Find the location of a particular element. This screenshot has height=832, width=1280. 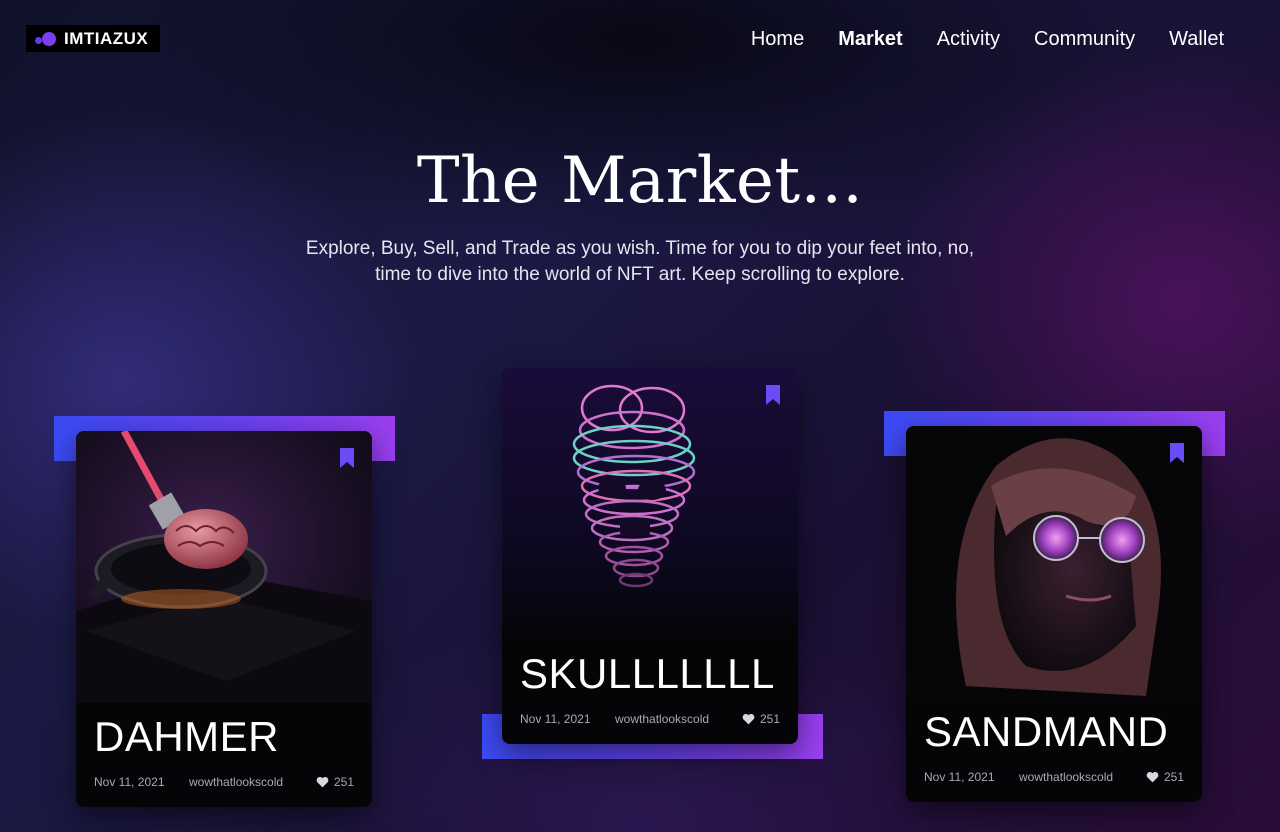

nft-card-dahmer: DAHMER Nov 11, 2021 wowthatlookscold 251 is located at coordinates (224, 619).